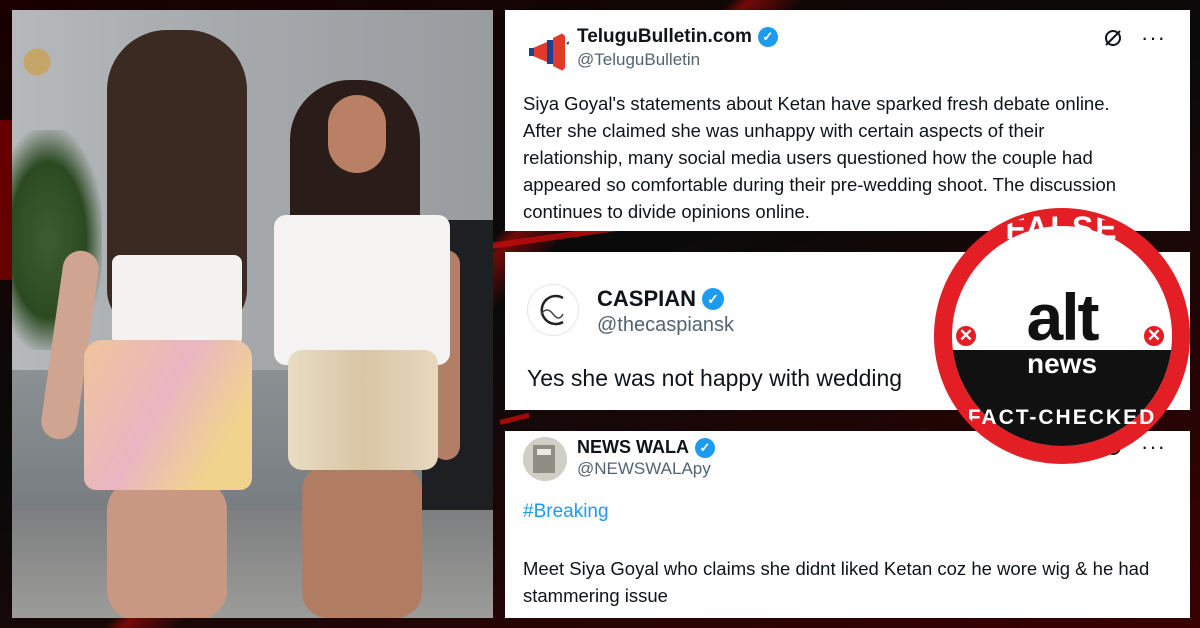  What do you see at coordinates (553, 310) in the screenshot?
I see `caspian-logo-icon` at bounding box center [553, 310].